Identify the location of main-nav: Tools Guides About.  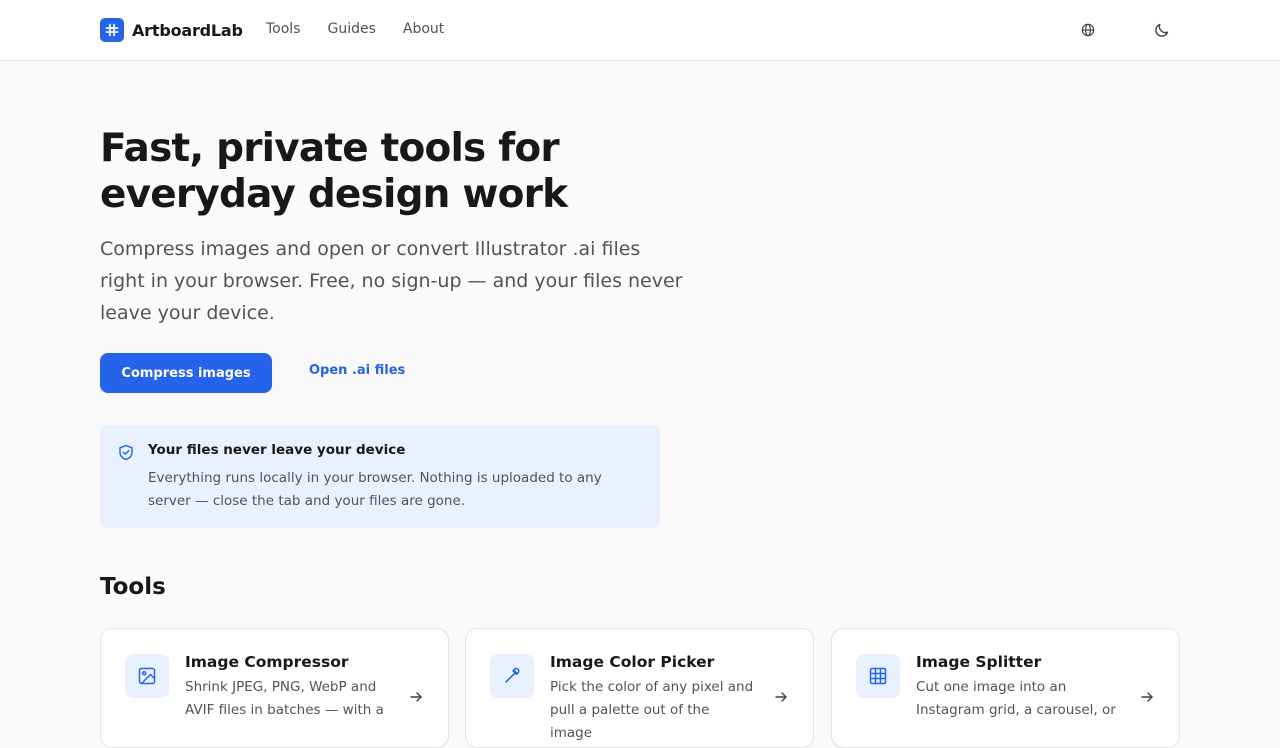
(368, 29).